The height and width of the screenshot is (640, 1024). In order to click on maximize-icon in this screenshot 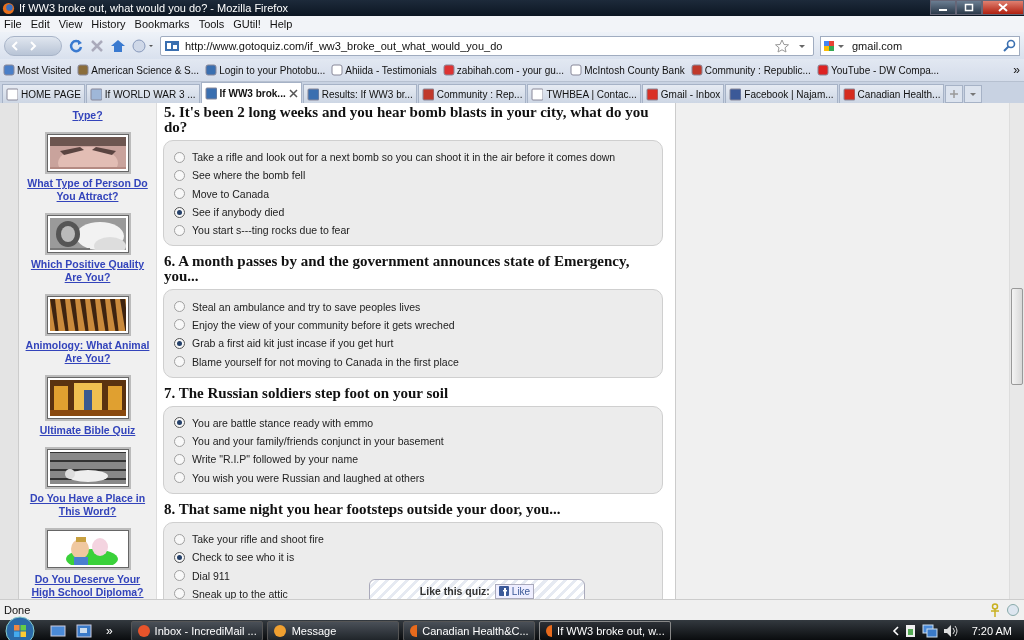, I will do `click(969, 7)`.